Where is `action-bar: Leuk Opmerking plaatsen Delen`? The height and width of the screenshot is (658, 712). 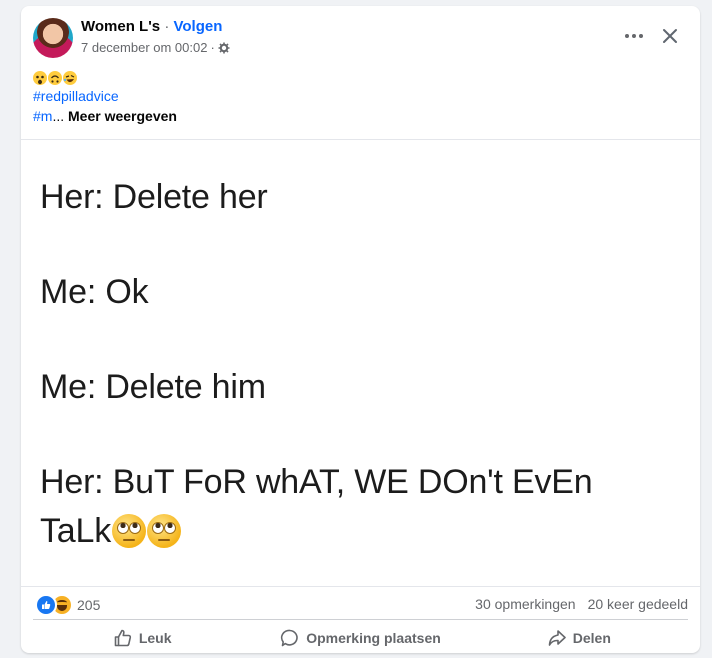
action-bar: Leuk Opmerking plaatsen Delen is located at coordinates (360, 636).